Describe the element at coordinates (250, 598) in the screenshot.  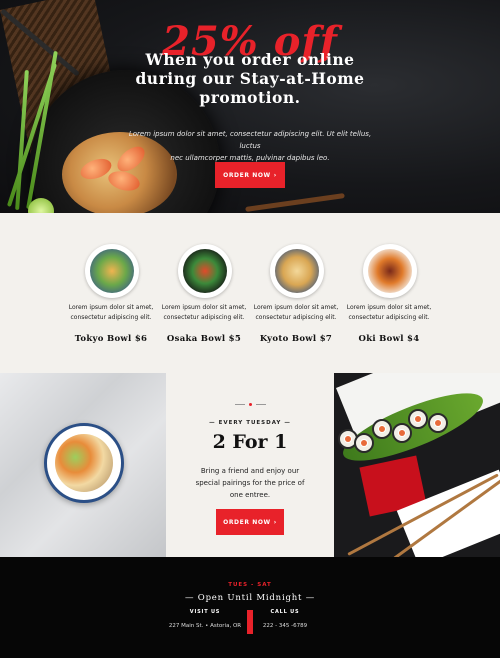
I see `footer-title: — Open Until Midnight —` at that location.